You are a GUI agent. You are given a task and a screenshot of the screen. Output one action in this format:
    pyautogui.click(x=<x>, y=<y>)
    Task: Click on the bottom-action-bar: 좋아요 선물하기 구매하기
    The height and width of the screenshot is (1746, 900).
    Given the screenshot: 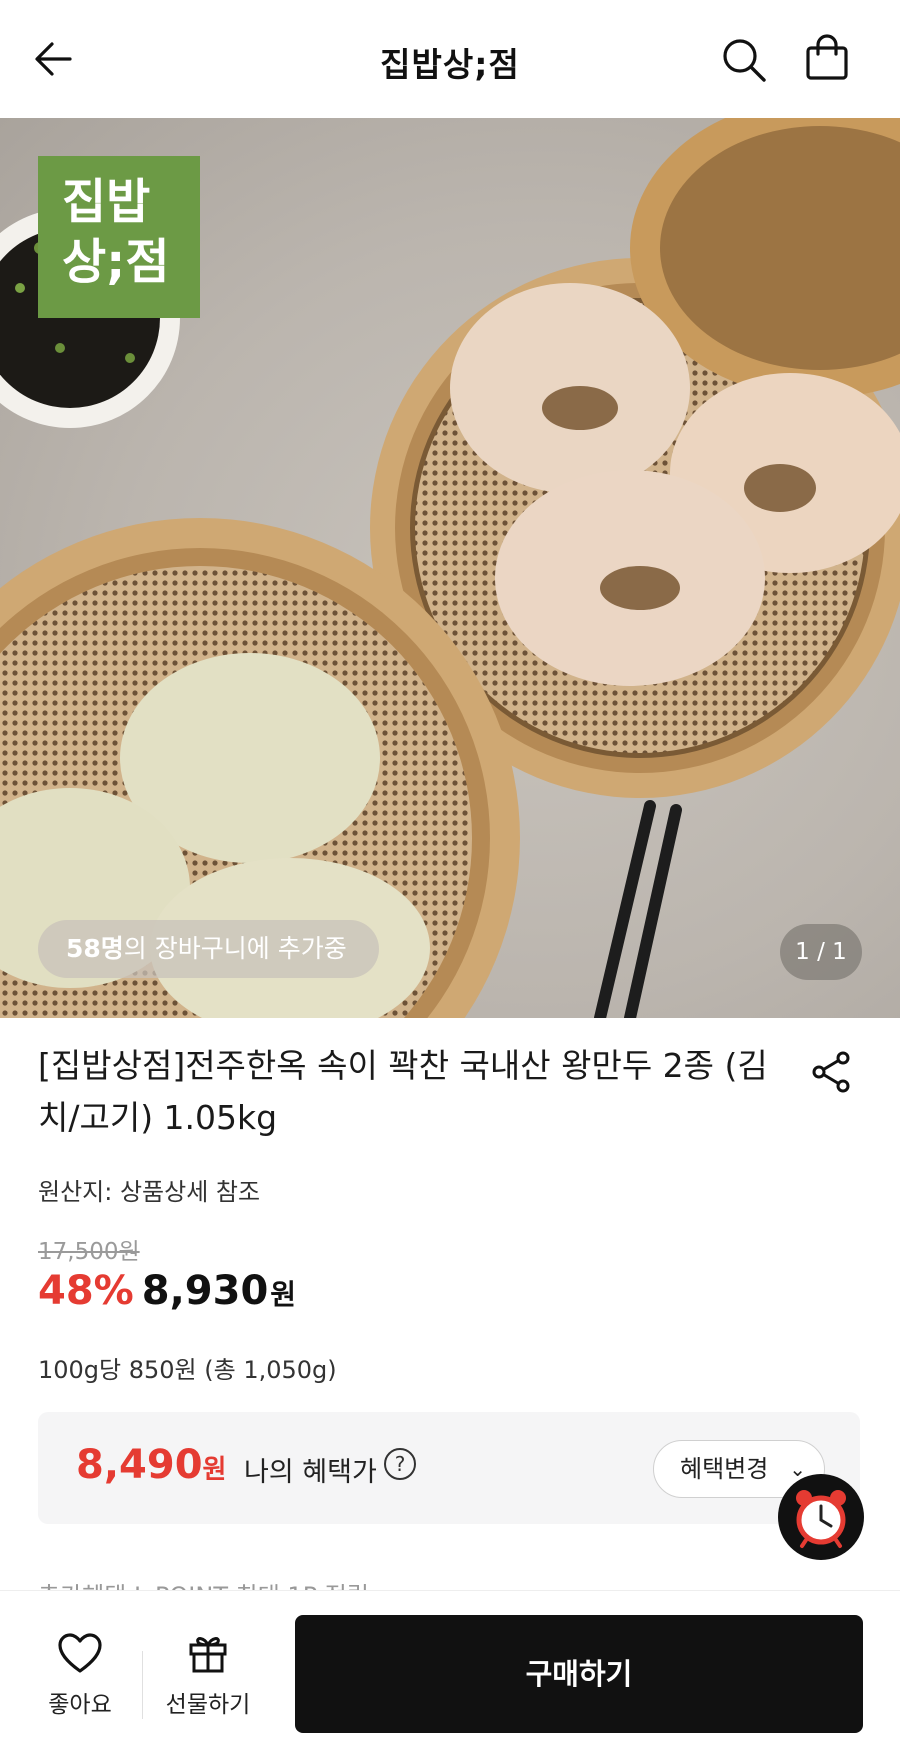 What is the action you would take?
    pyautogui.click(x=450, y=1668)
    